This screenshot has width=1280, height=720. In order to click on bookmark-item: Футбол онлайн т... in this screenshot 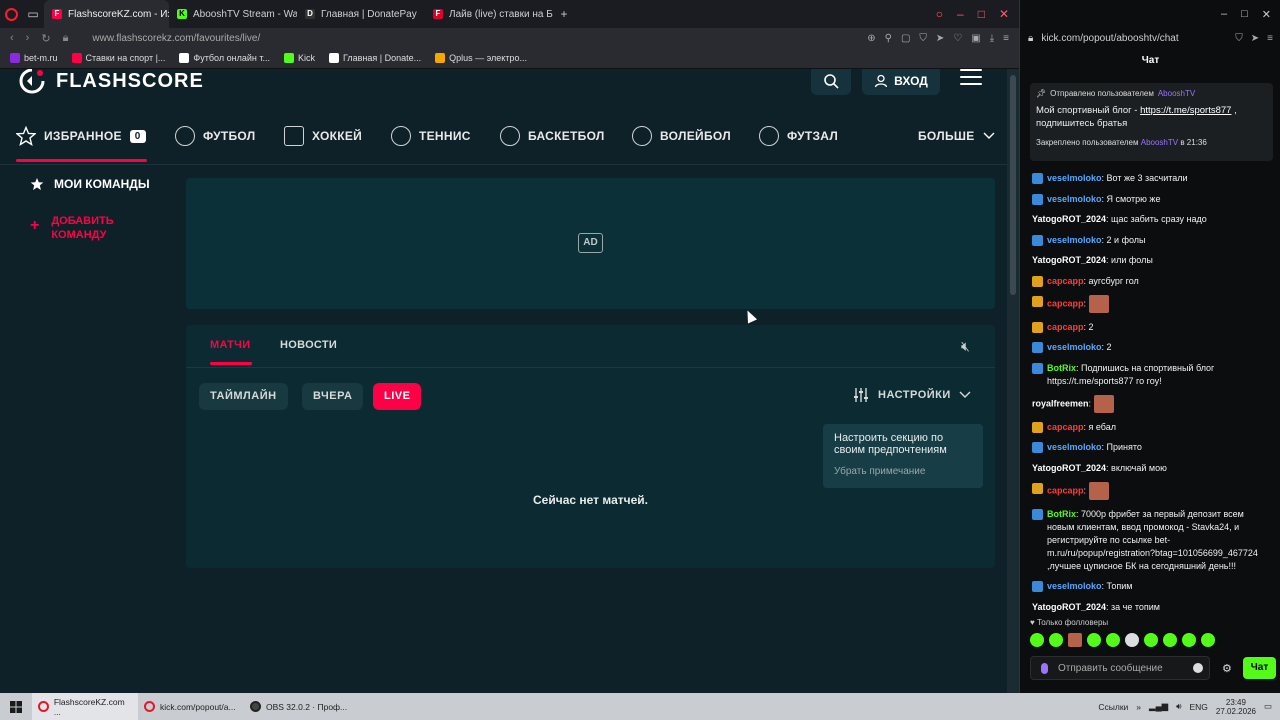, I will do `click(224, 58)`.